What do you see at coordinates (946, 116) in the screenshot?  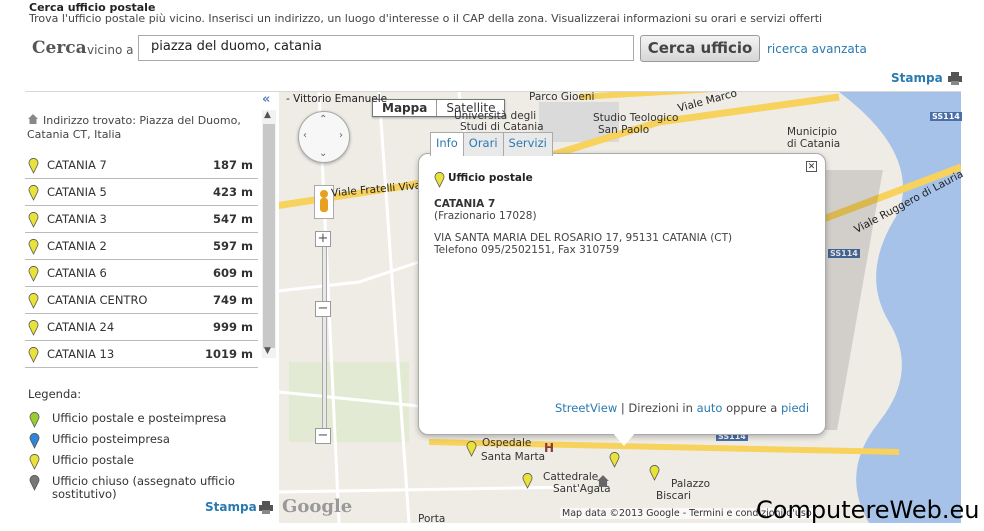 I see `road-sign: SS114` at bounding box center [946, 116].